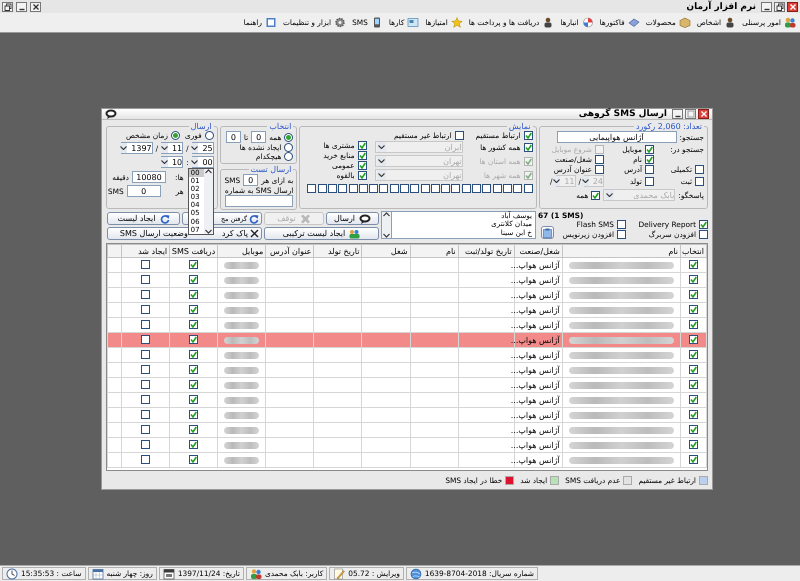  I want to click on dialog-title: ارسال SMS گروهی, so click(622, 114).